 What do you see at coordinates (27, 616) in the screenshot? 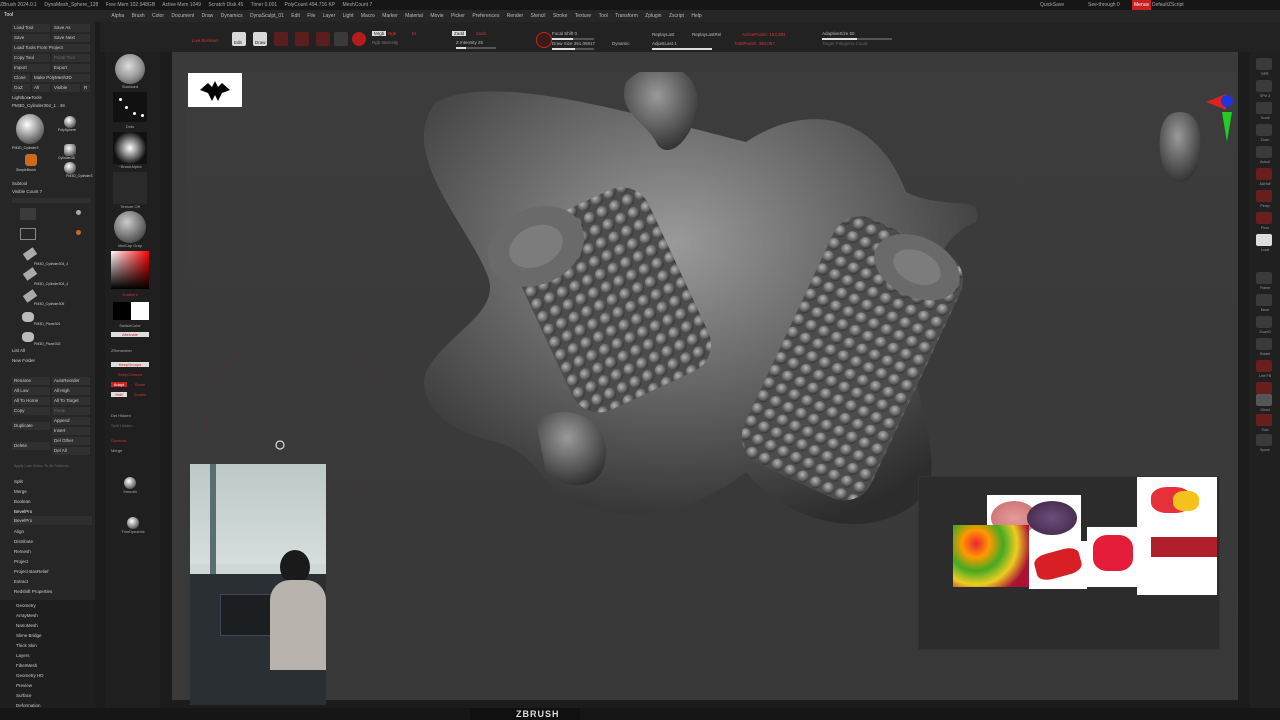
I see `menu-arraymesh: ArrayMesh` at bounding box center [27, 616].